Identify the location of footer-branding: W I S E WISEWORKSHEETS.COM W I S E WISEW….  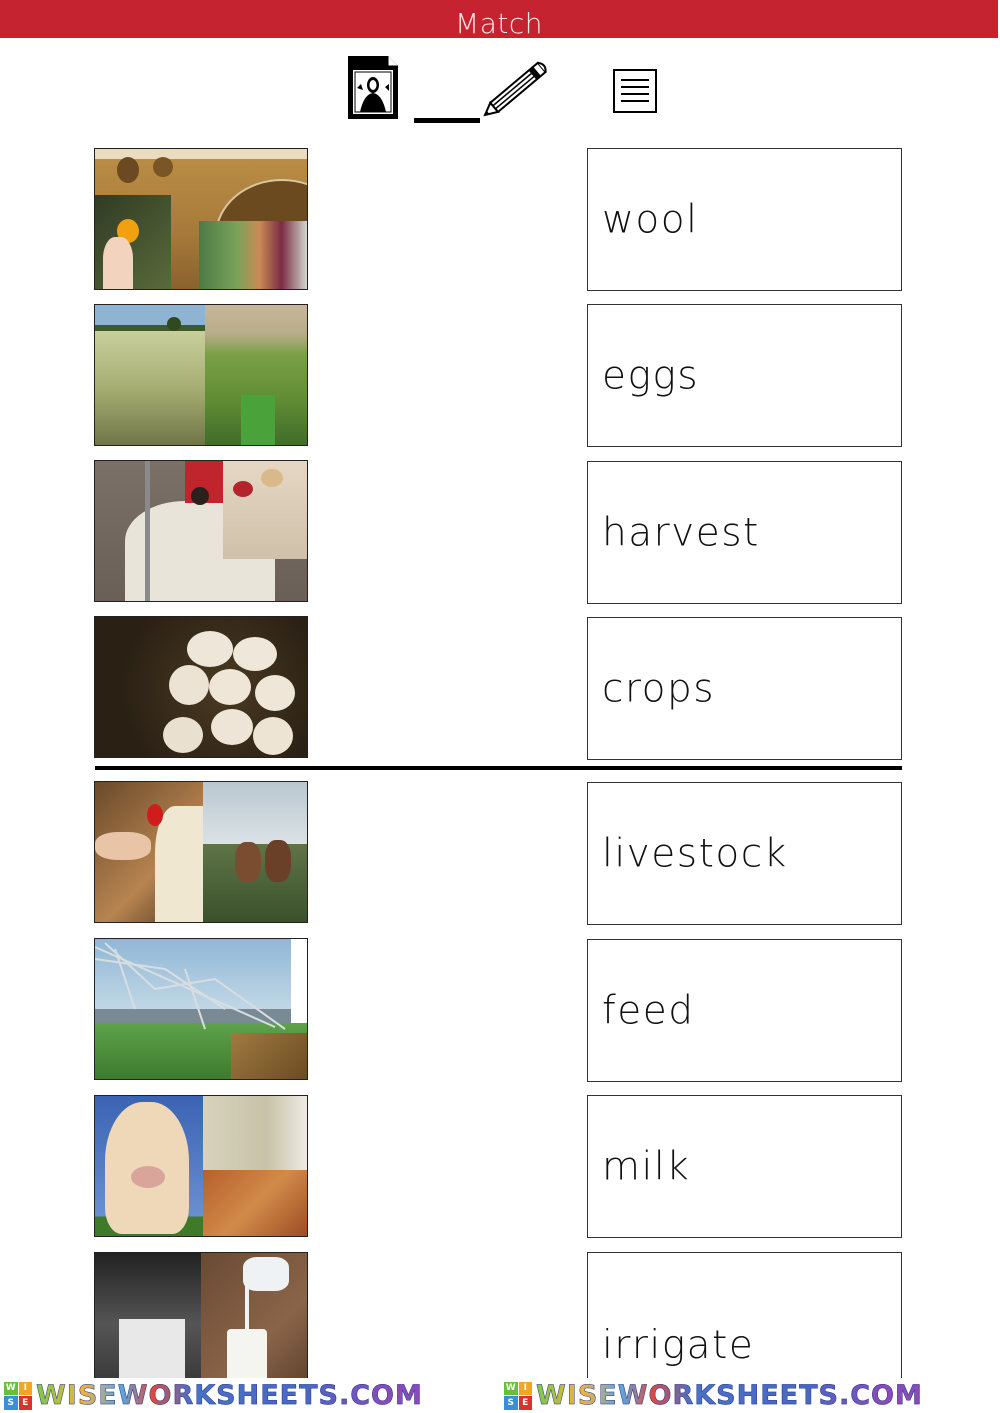
(500, 1395).